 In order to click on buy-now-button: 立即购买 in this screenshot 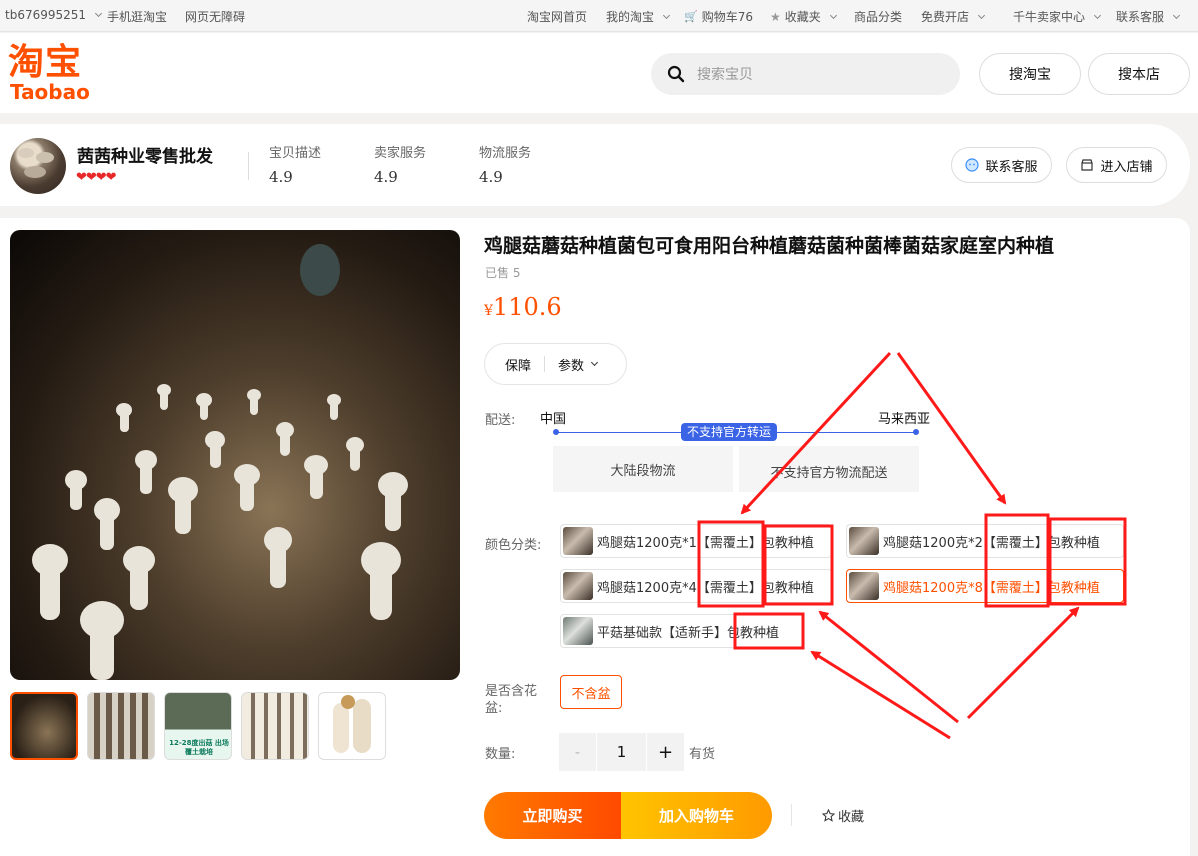, I will do `click(552, 815)`.